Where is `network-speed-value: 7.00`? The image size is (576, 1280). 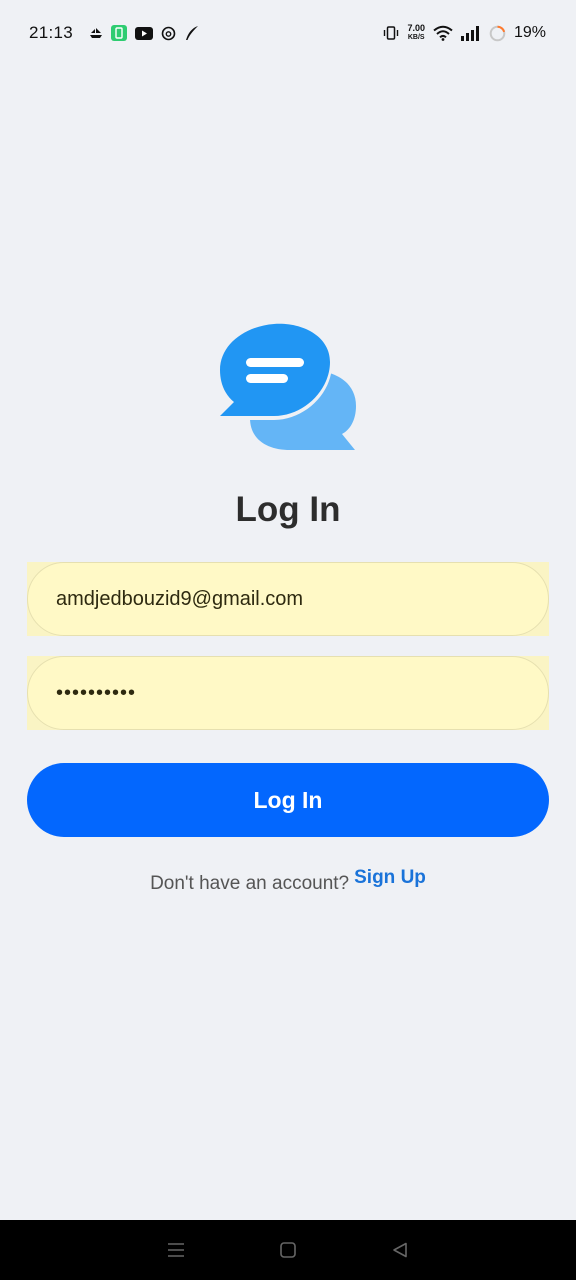 network-speed-value: 7.00 is located at coordinates (416, 28).